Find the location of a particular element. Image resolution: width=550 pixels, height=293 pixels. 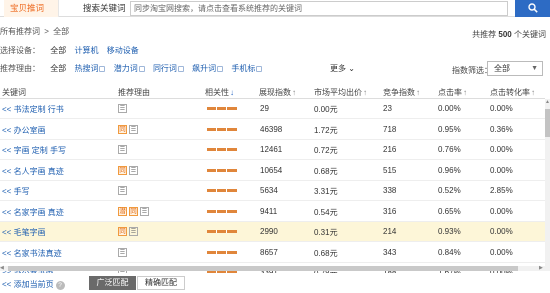

reason-option-peer: 同行词 is located at coordinates (168, 69).